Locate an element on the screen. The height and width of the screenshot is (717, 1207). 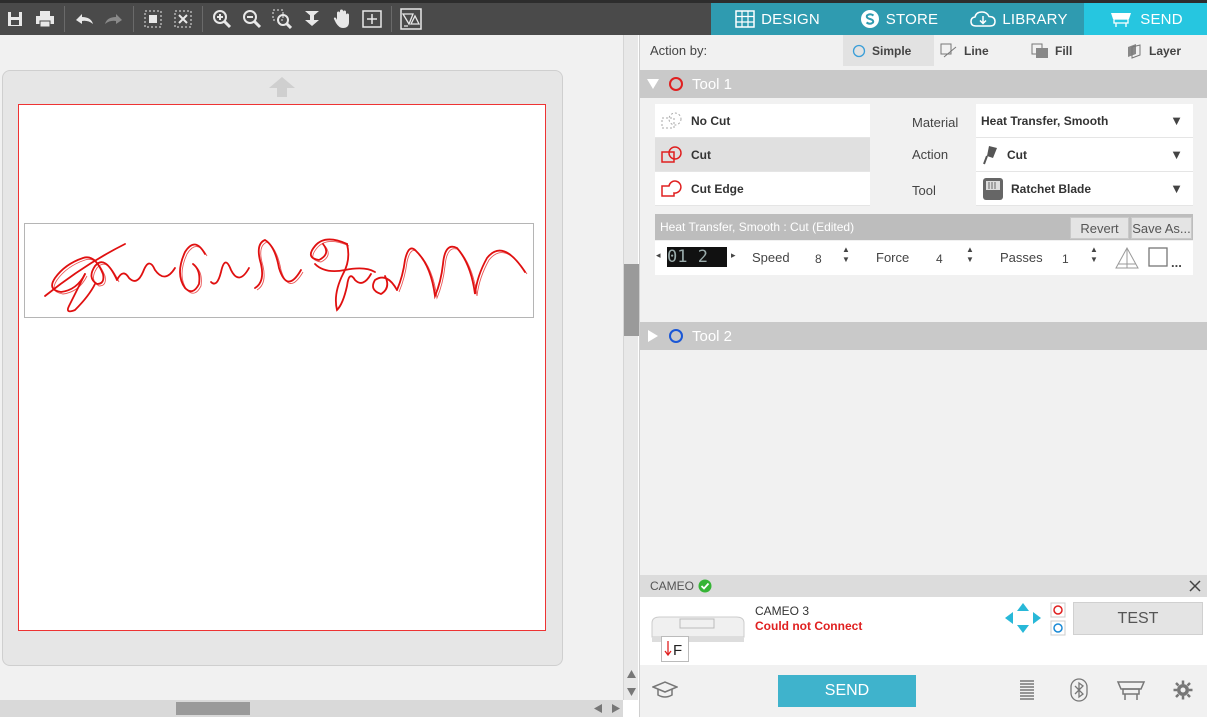
line-icon is located at coordinates (948, 50).